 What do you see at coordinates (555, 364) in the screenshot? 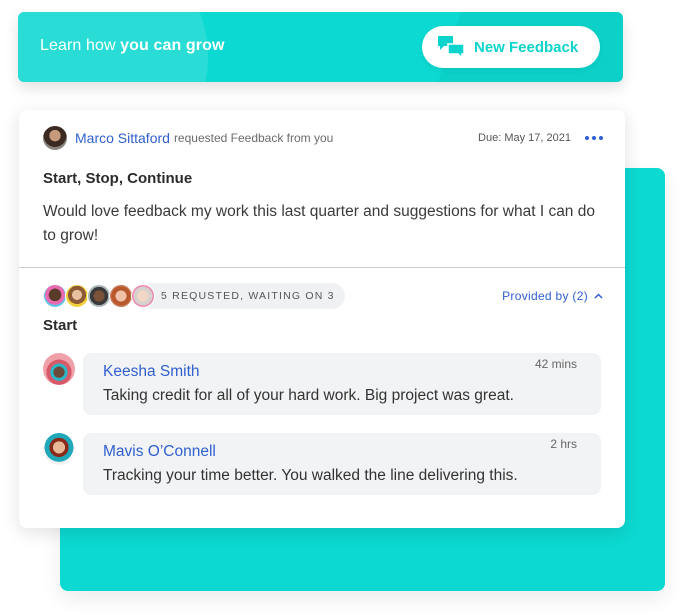
I see `comment-time: 42 mins` at bounding box center [555, 364].